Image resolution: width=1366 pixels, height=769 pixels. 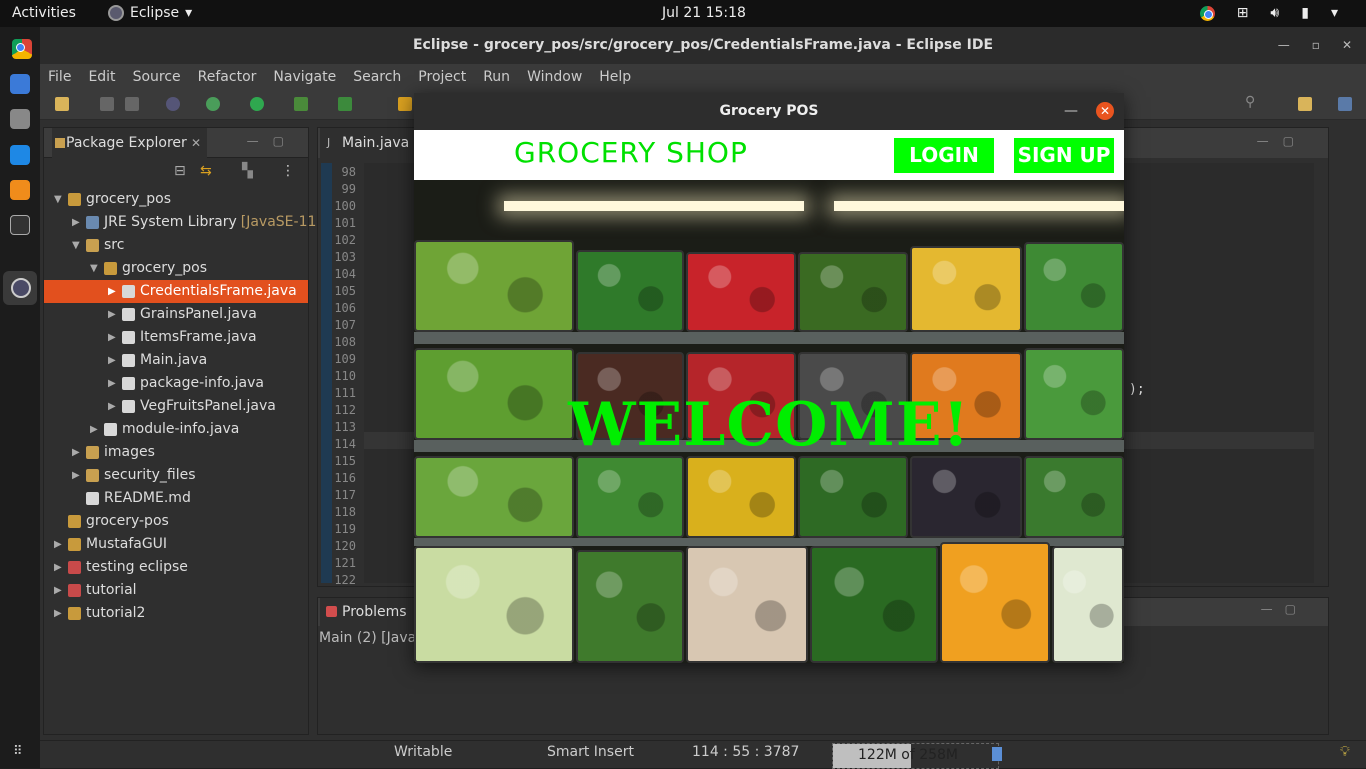 I want to click on activities-button: Activities, so click(x=44, y=13).